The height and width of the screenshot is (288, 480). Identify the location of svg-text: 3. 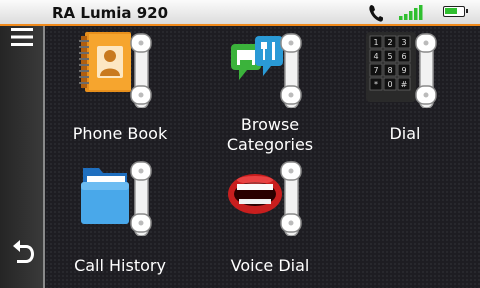
(403, 42).